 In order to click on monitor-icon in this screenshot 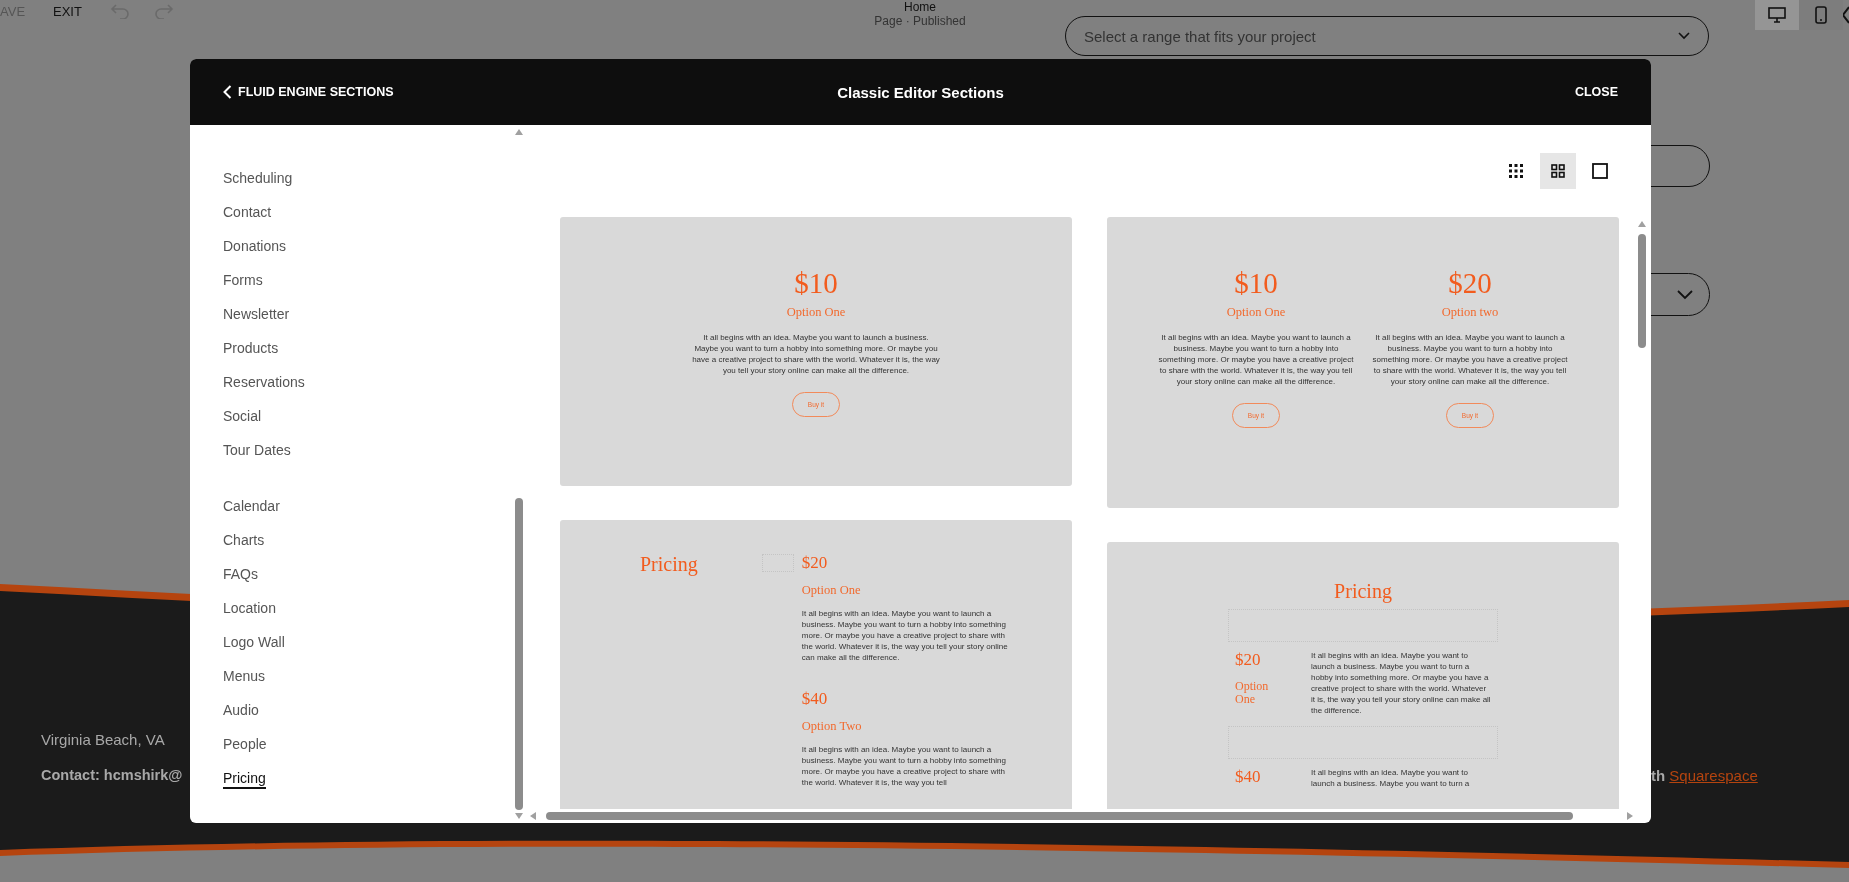, I will do `click(1777, 15)`.